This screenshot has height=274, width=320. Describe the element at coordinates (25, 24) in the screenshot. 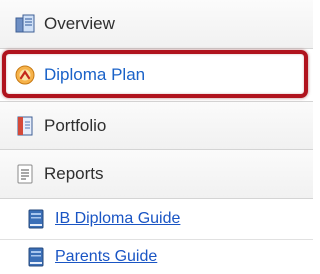

I see `overview-icon` at that location.